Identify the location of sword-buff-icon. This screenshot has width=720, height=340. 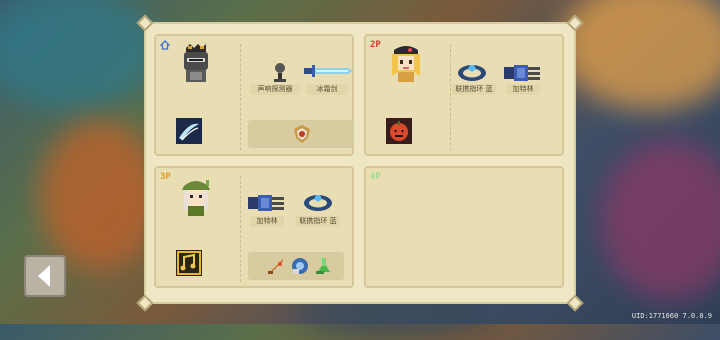
(276, 266).